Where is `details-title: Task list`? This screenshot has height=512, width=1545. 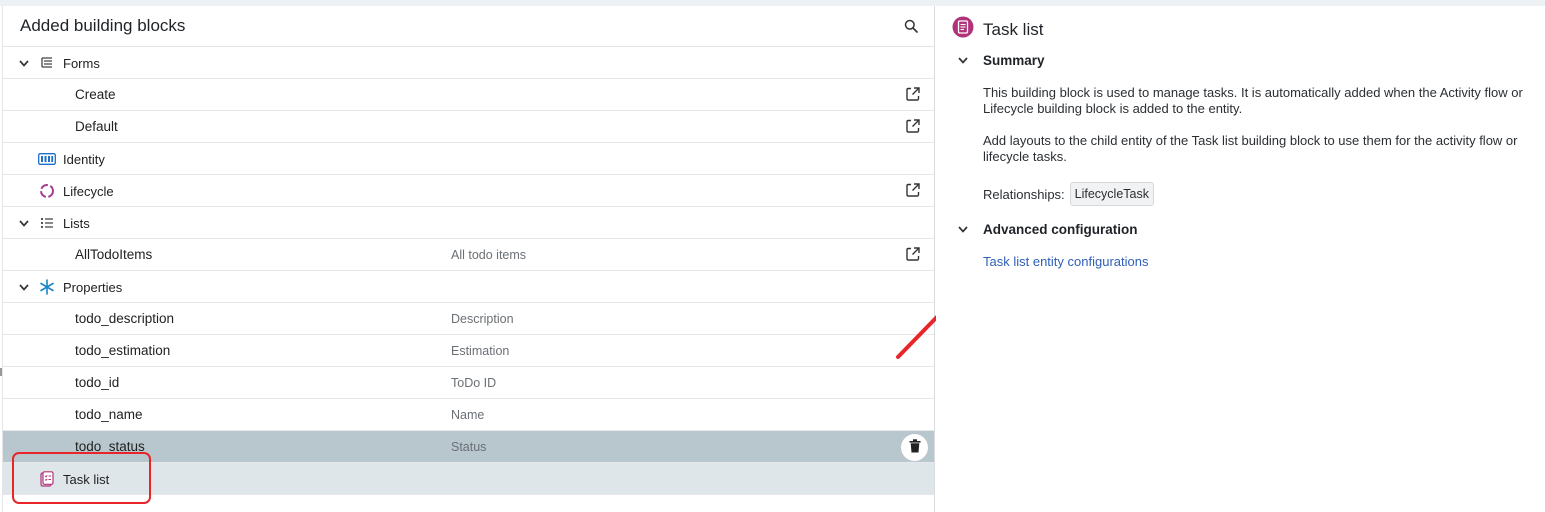 details-title: Task list is located at coordinates (1013, 29).